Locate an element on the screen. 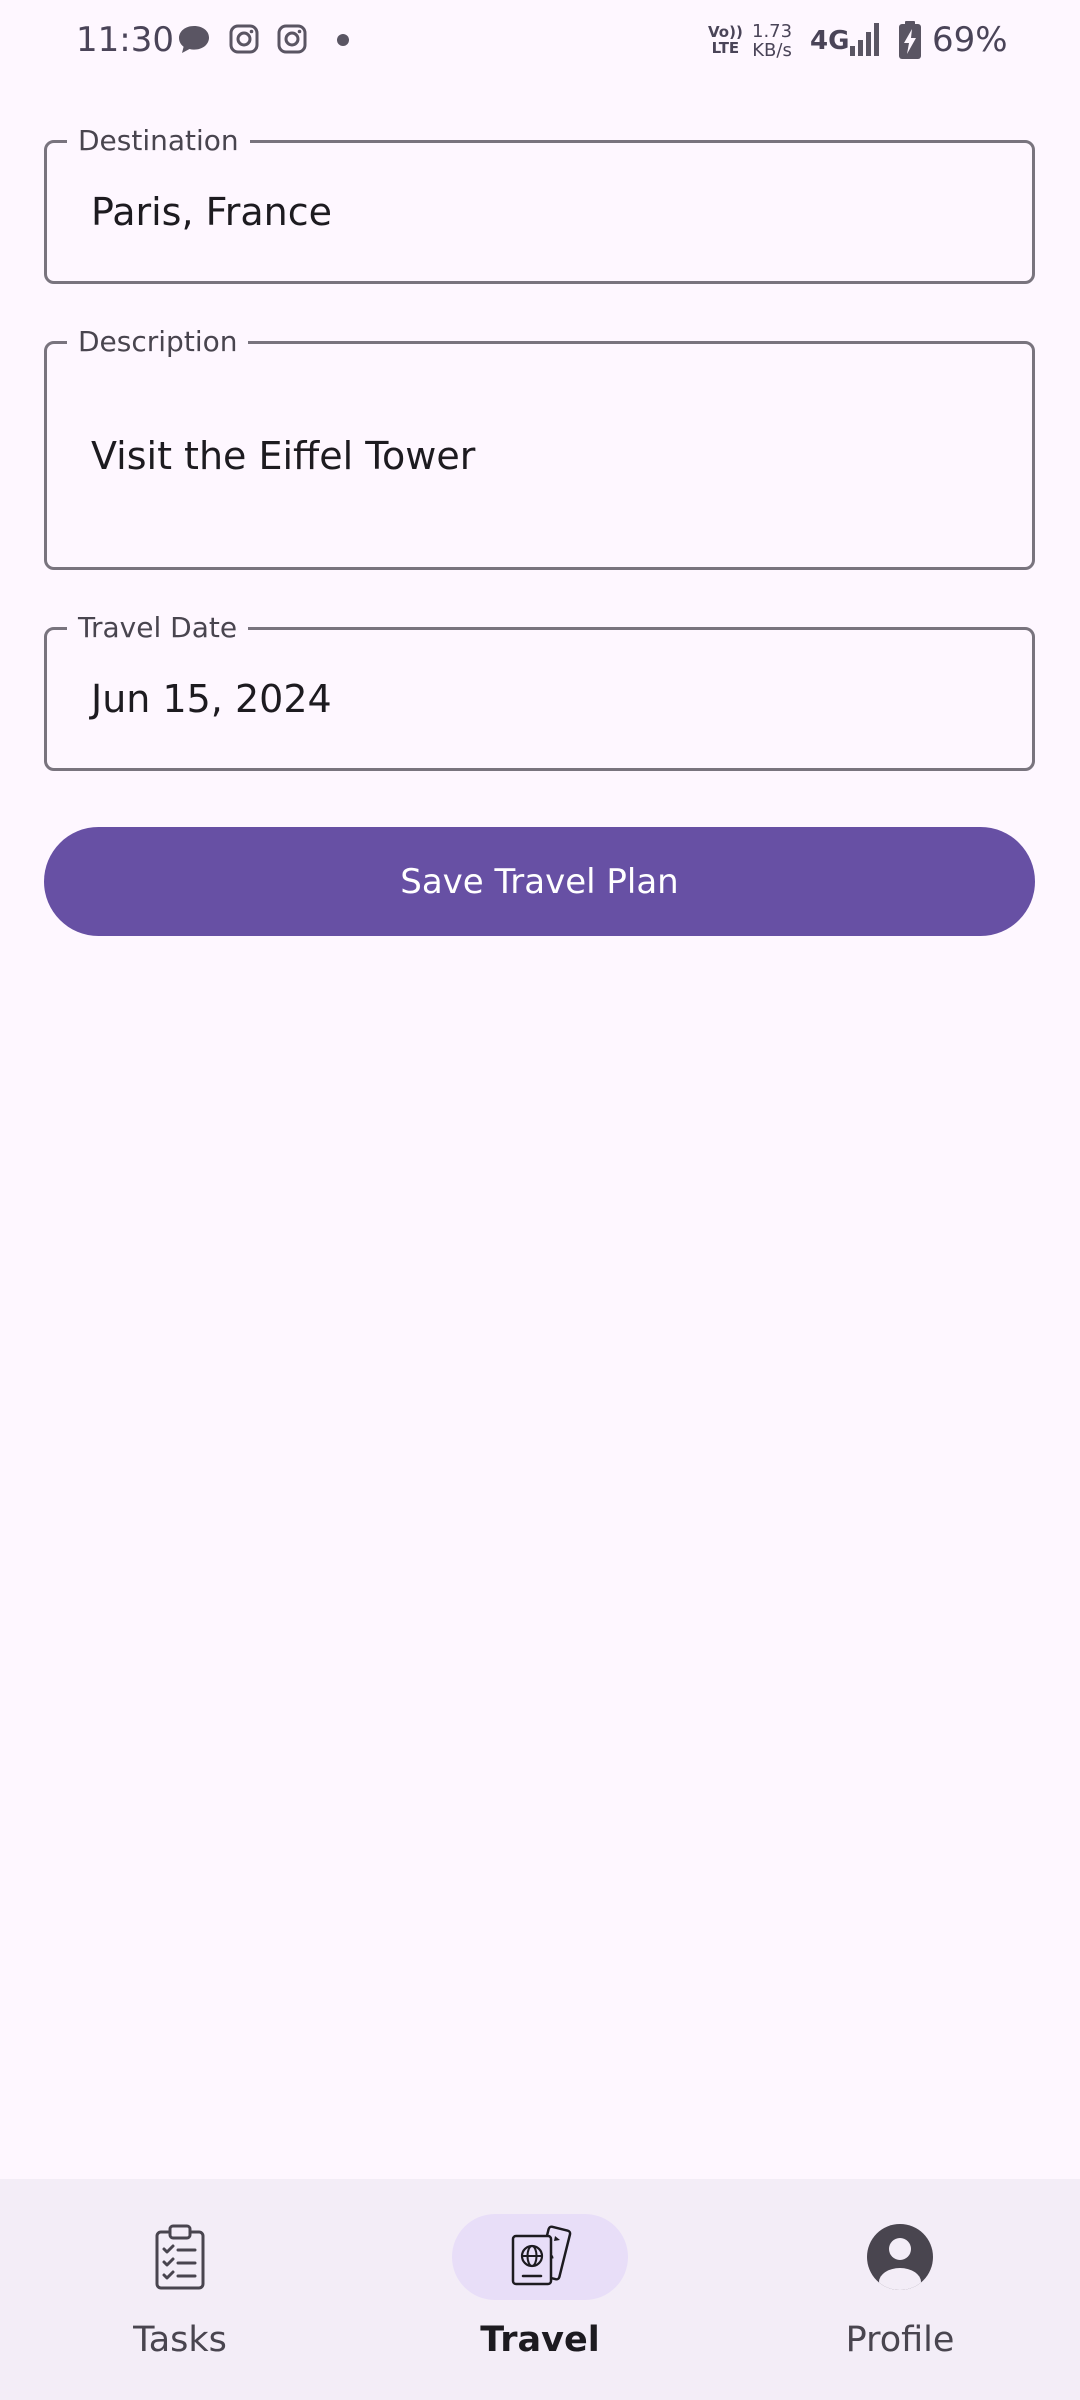 Image resolution: width=1080 pixels, height=2400 pixels. signal-strength-icon is located at coordinates (864, 39).